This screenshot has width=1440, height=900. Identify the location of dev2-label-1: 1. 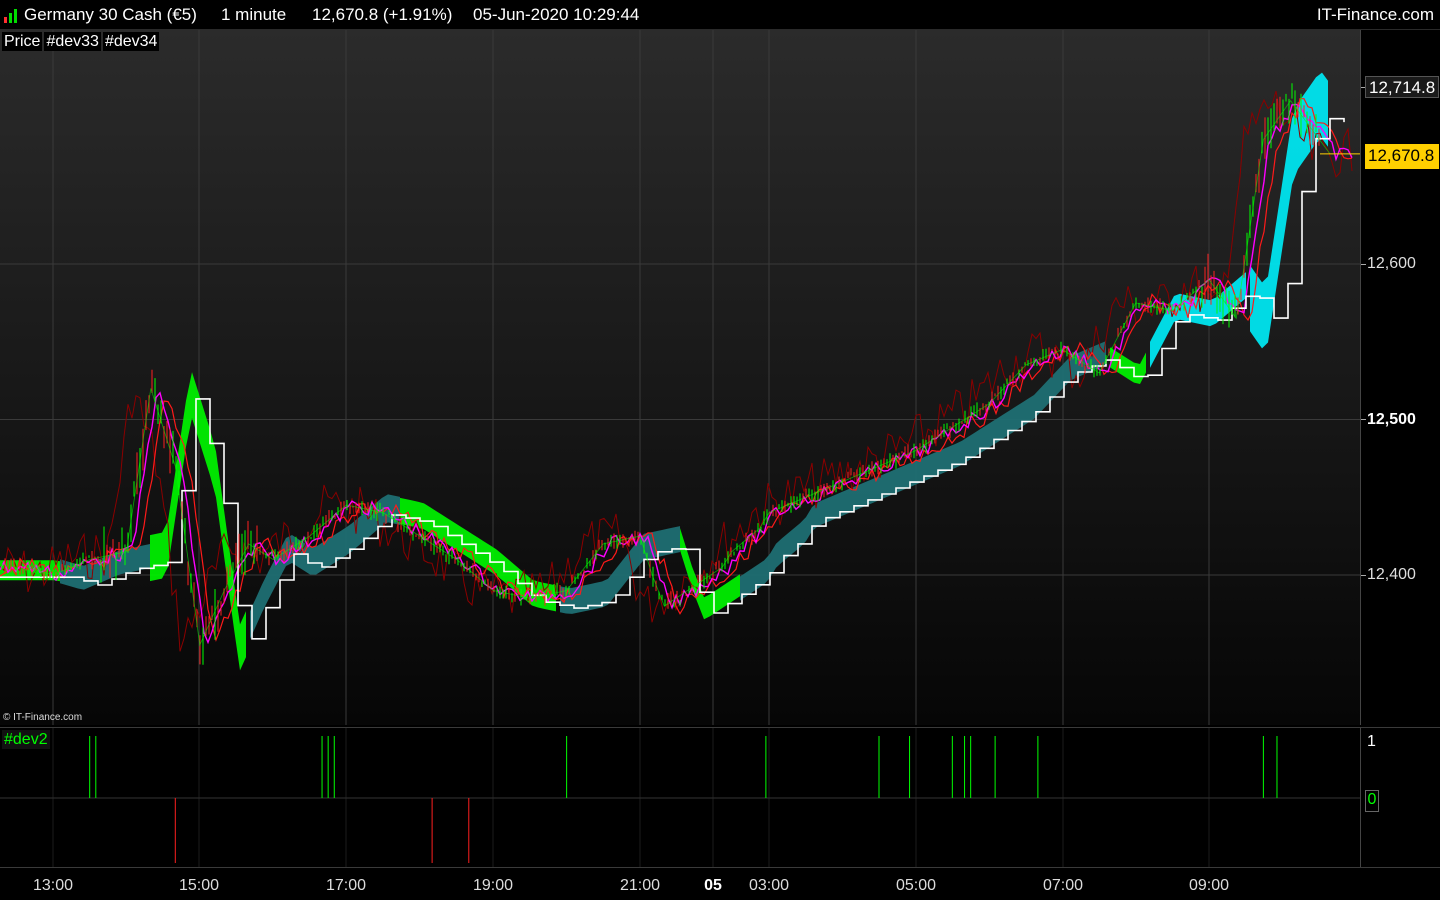
(1371, 741).